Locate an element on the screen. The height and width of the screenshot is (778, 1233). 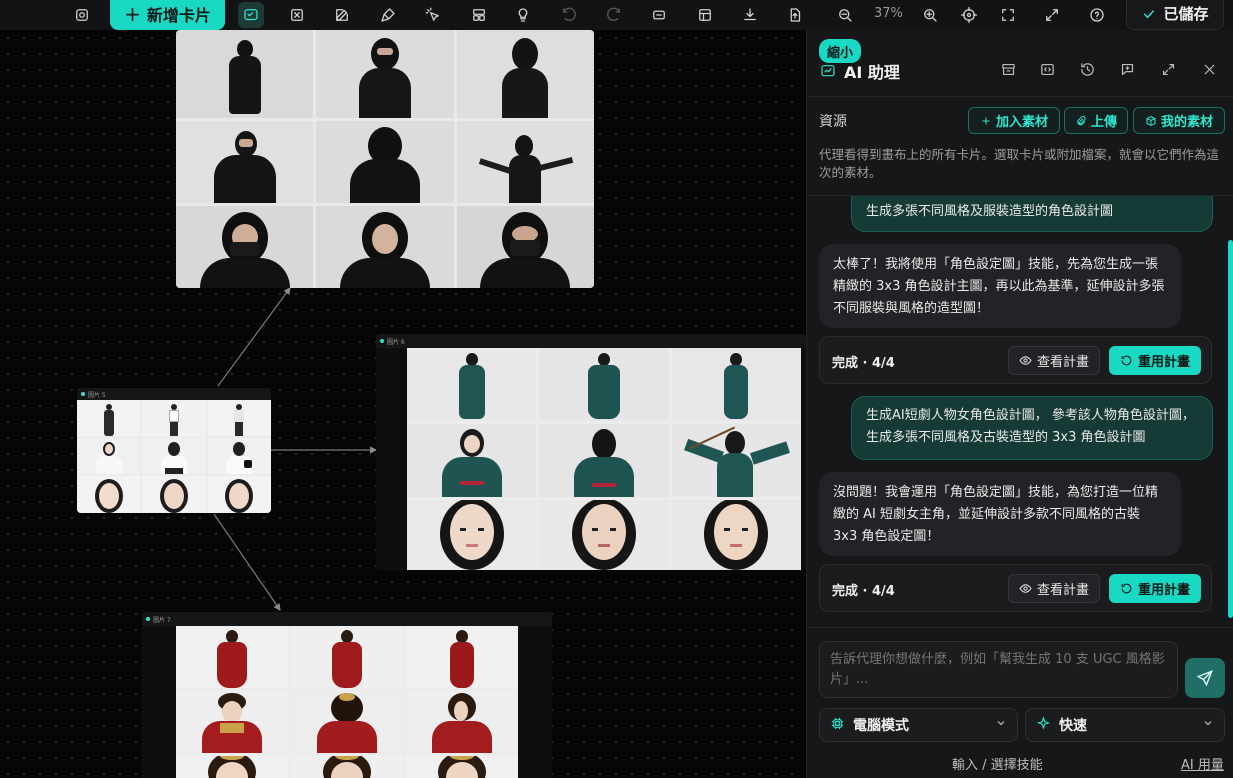
fullscreen-icon is located at coordinates (1052, 15).